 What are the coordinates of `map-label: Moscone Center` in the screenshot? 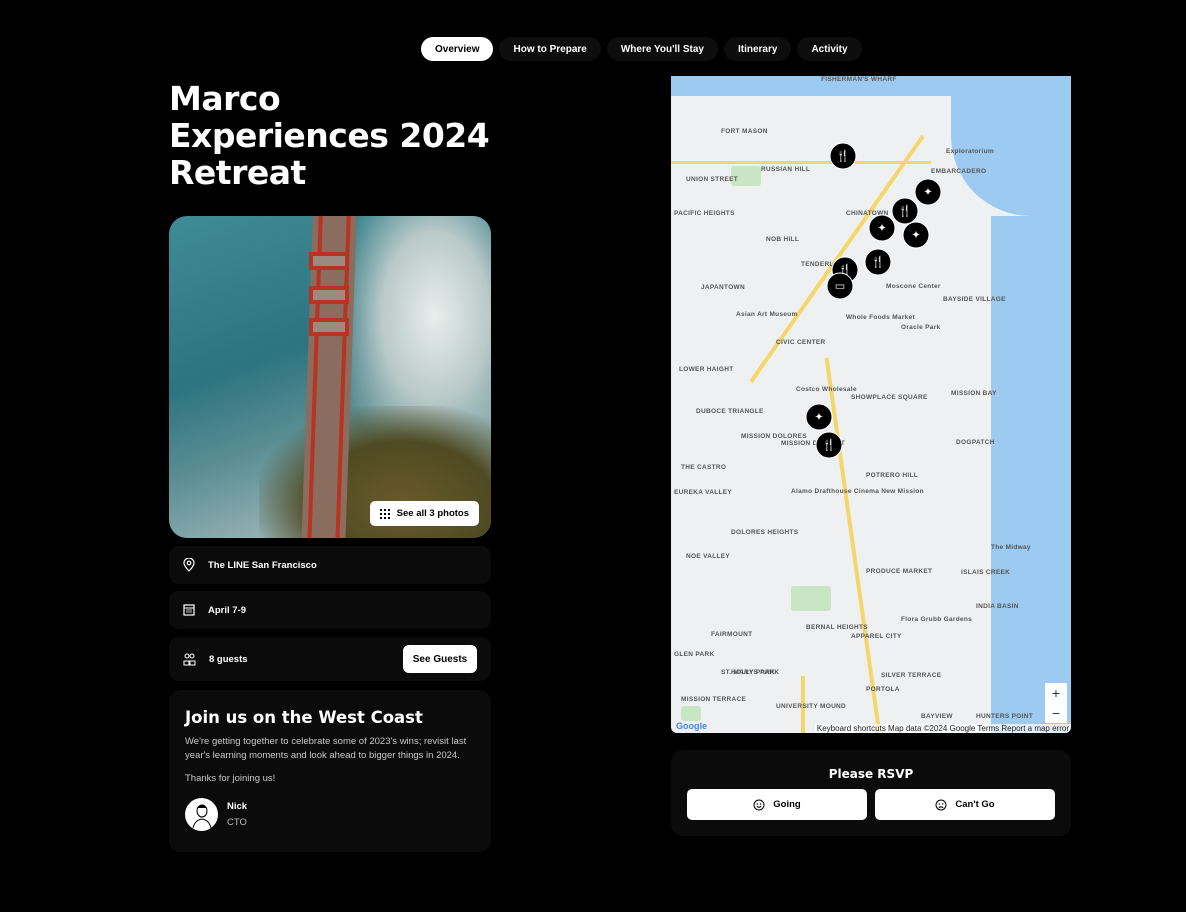 It's located at (913, 286).